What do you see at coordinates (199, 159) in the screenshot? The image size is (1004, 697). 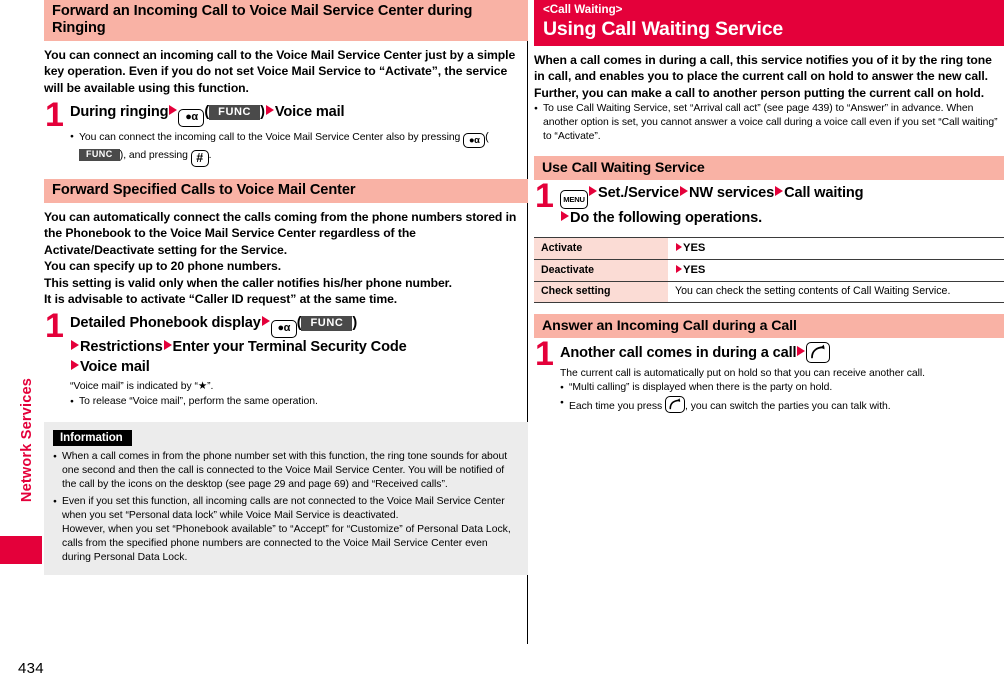 I see `hash-key-icon: #` at bounding box center [199, 159].